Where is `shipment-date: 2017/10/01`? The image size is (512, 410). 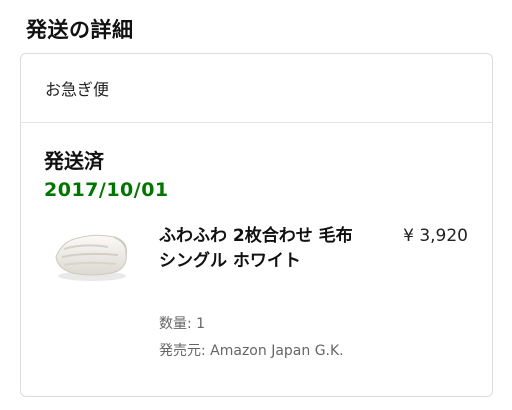
shipment-date: 2017/10/01 is located at coordinates (106, 190).